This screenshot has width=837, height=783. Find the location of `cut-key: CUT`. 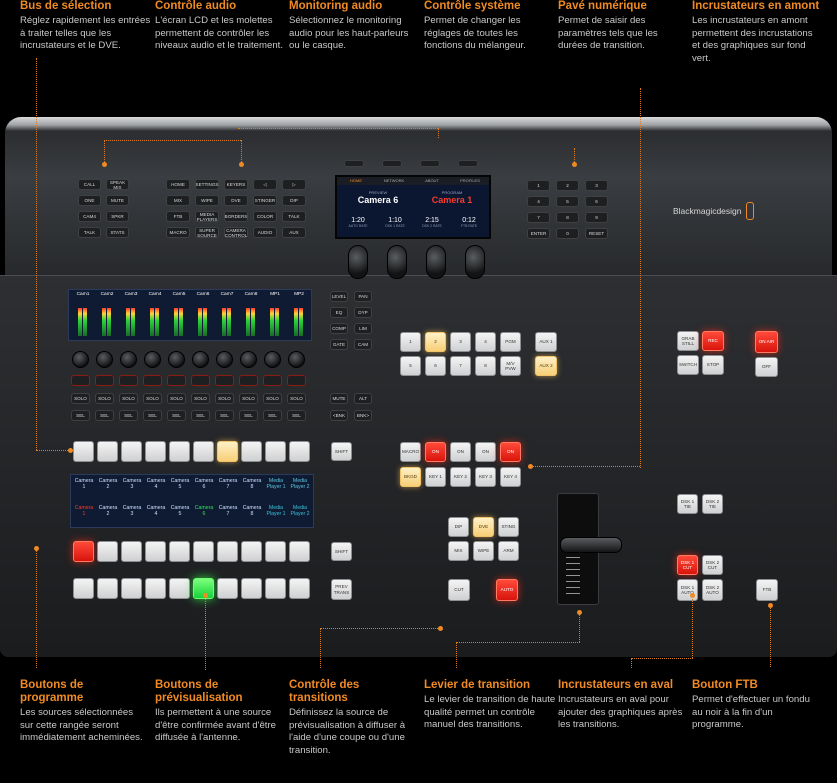

cut-key: CUT is located at coordinates (459, 590).